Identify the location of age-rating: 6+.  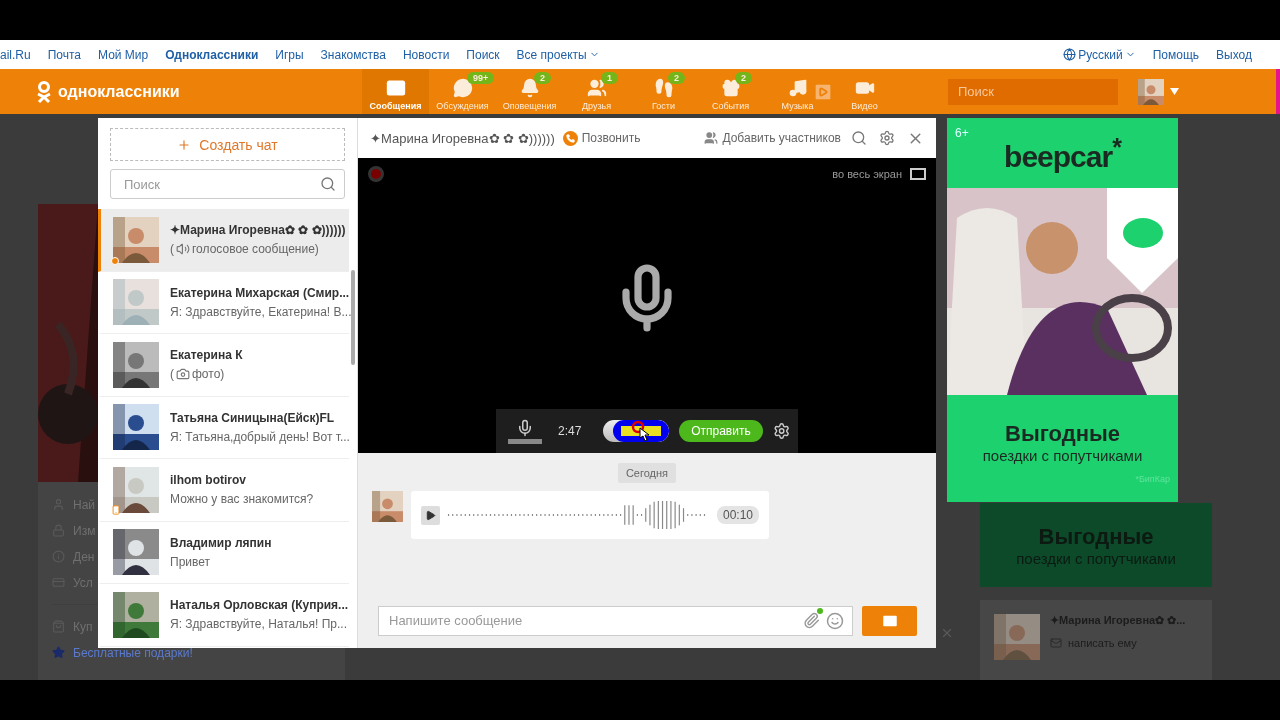
(962, 133).